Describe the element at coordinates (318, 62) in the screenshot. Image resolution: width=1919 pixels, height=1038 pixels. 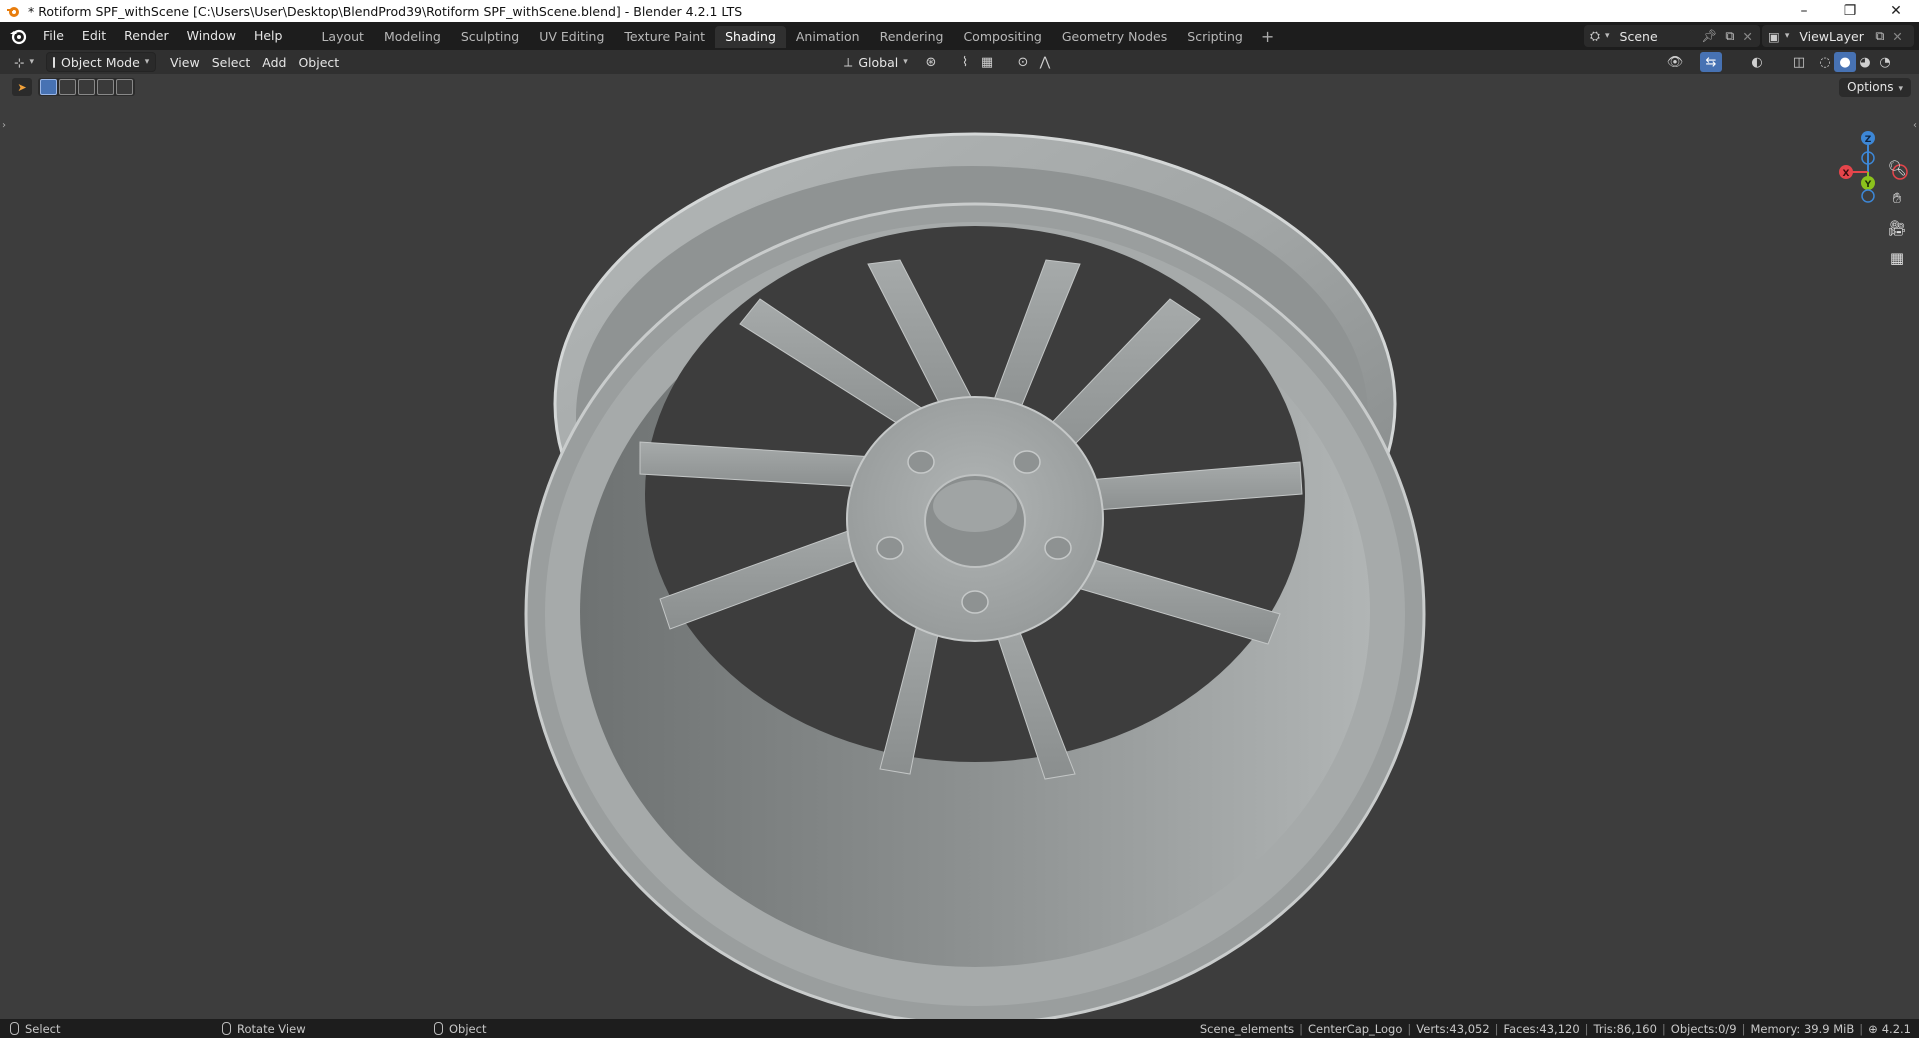
I see `menu-object: Object` at that location.